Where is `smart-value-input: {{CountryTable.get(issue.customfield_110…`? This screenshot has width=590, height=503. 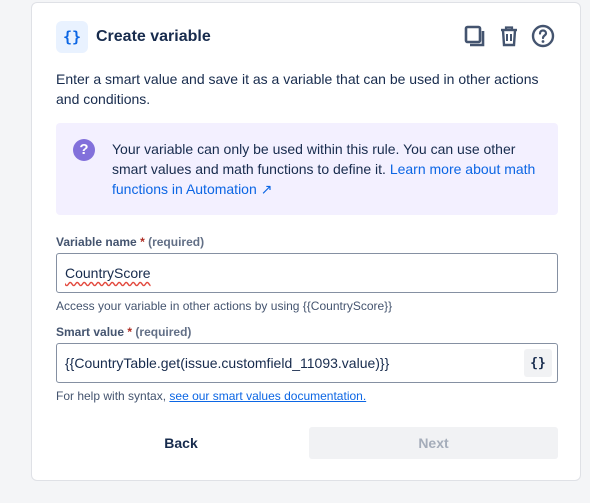
smart-value-input: {{CountryTable.get(issue.customfield_110… is located at coordinates (307, 363).